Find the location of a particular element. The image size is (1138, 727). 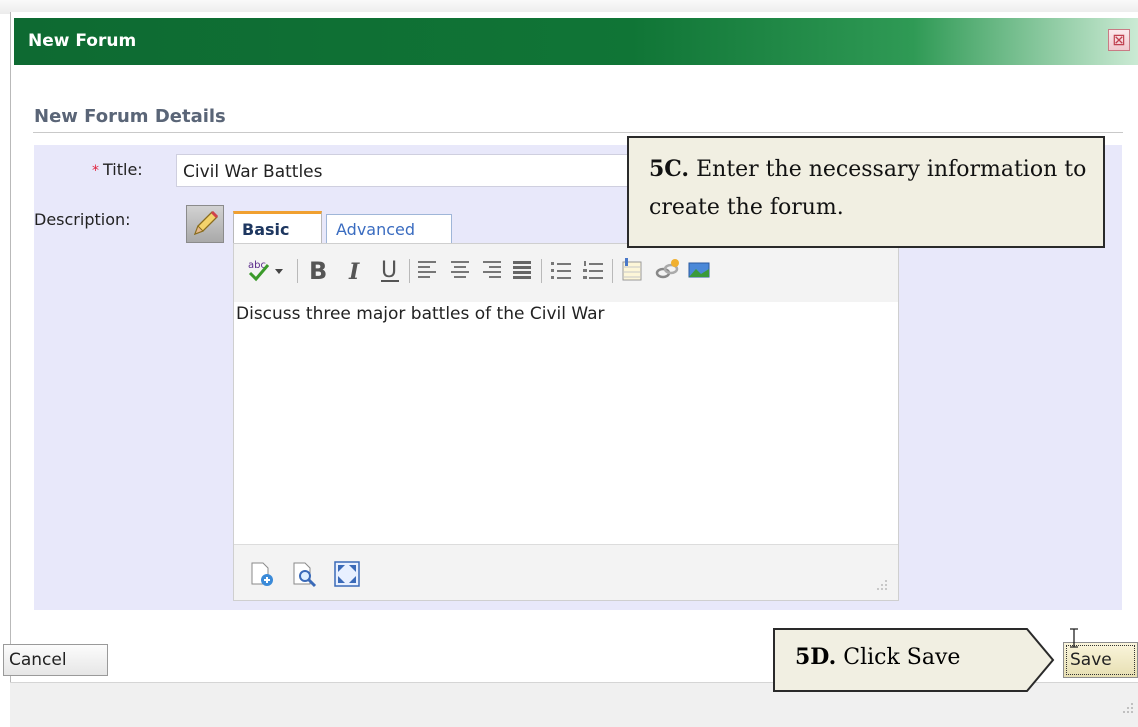

align-center-icon is located at coordinates (460, 270).